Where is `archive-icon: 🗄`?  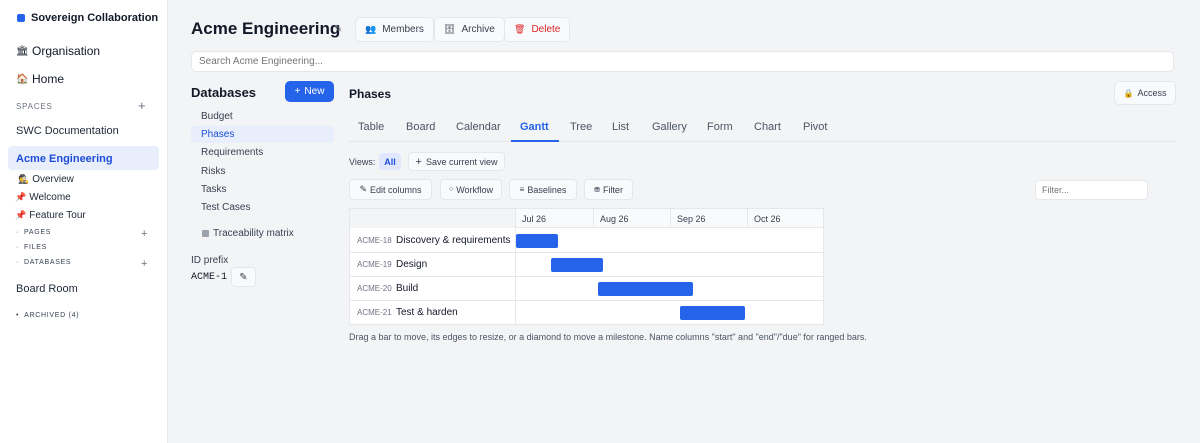
archive-icon: 🗄 is located at coordinates (450, 29).